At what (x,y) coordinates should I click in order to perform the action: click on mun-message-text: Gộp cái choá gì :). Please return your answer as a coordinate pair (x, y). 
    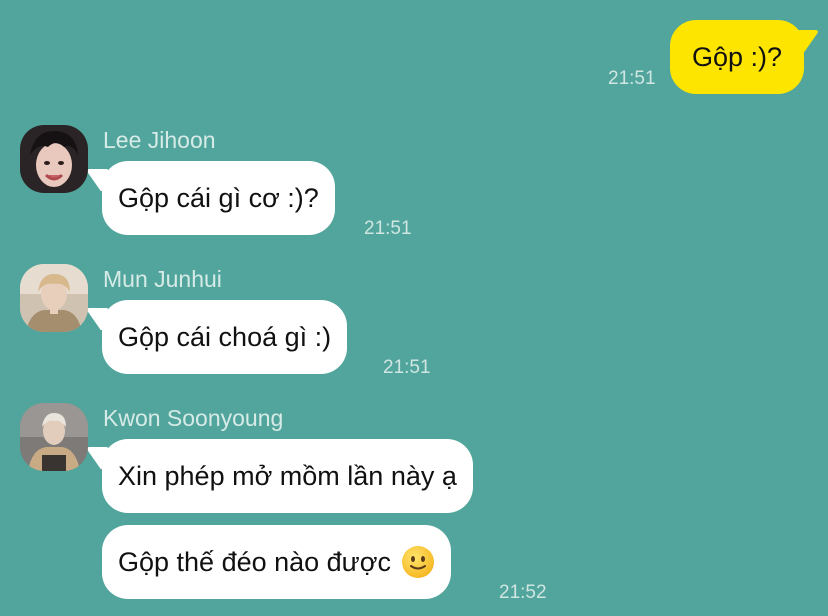
    Looking at the image, I should click on (225, 336).